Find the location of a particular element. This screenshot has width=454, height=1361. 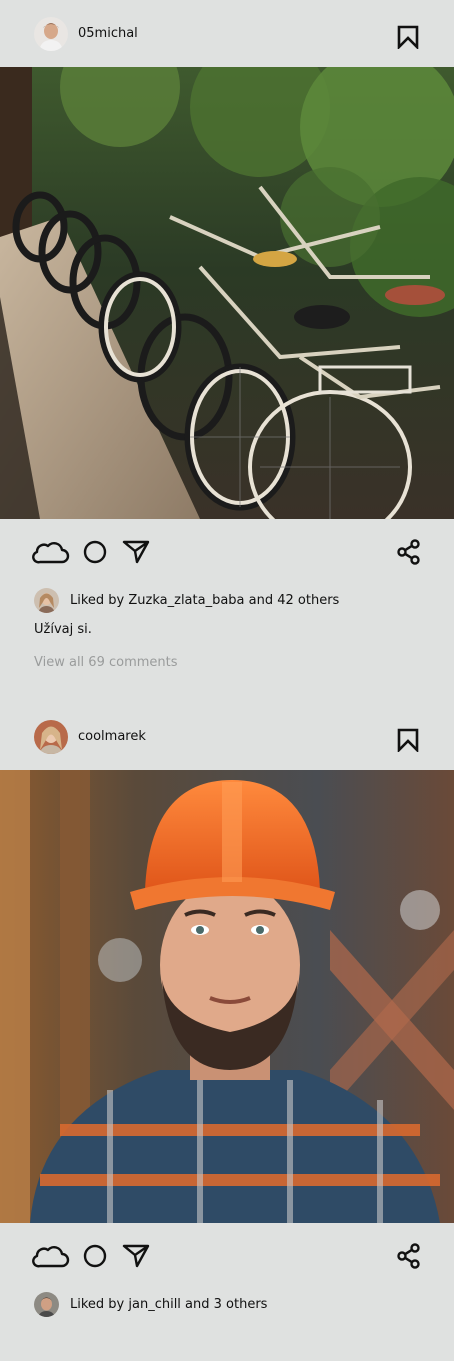

likes-row: Liked by jan_chill and 3 others is located at coordinates (150, 1304).